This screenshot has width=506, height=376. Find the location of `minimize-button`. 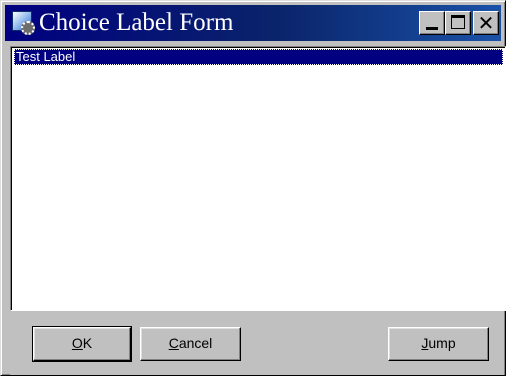

minimize-button is located at coordinates (432, 23).